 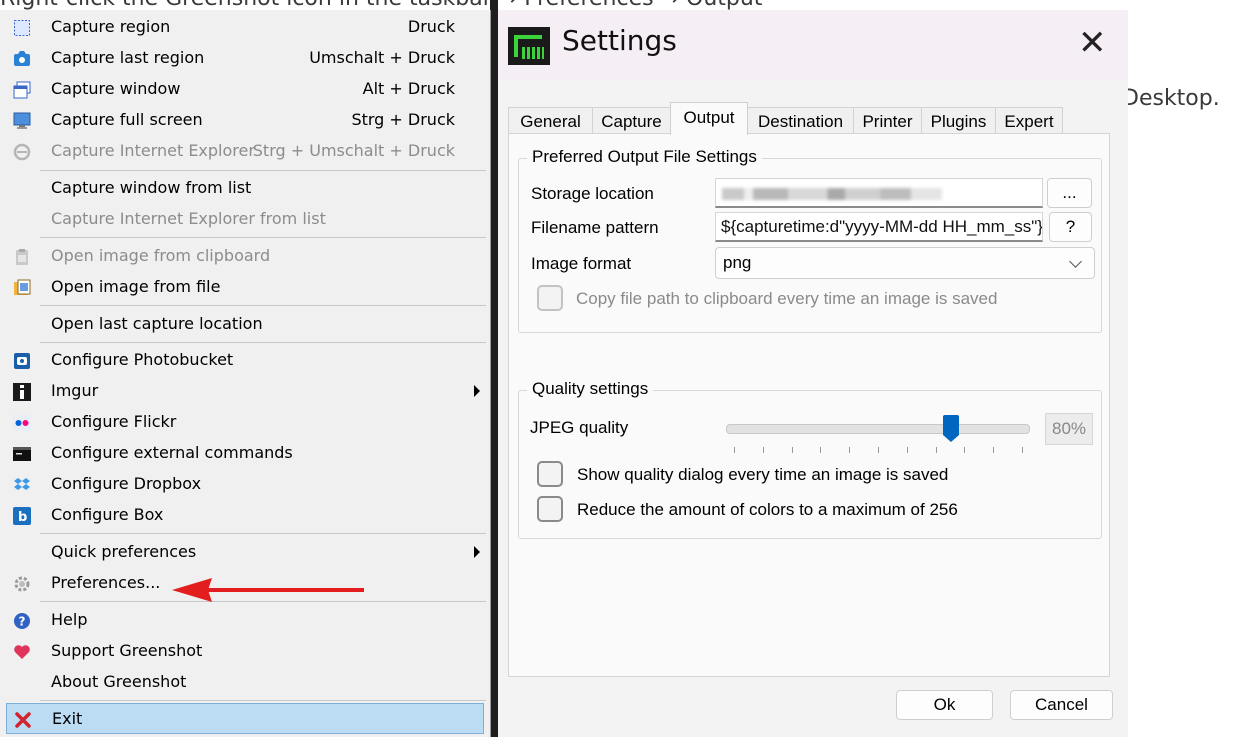 What do you see at coordinates (550, 474) in the screenshot?
I see `show-quality-dialog-checkbox` at bounding box center [550, 474].